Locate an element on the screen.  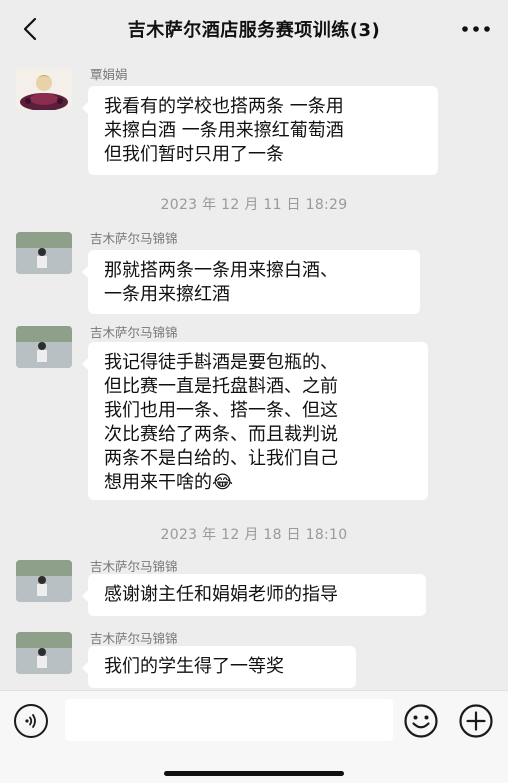
chat-title: 吉木萨尔酒店服务赛项训练(3) is located at coordinates (254, 30).